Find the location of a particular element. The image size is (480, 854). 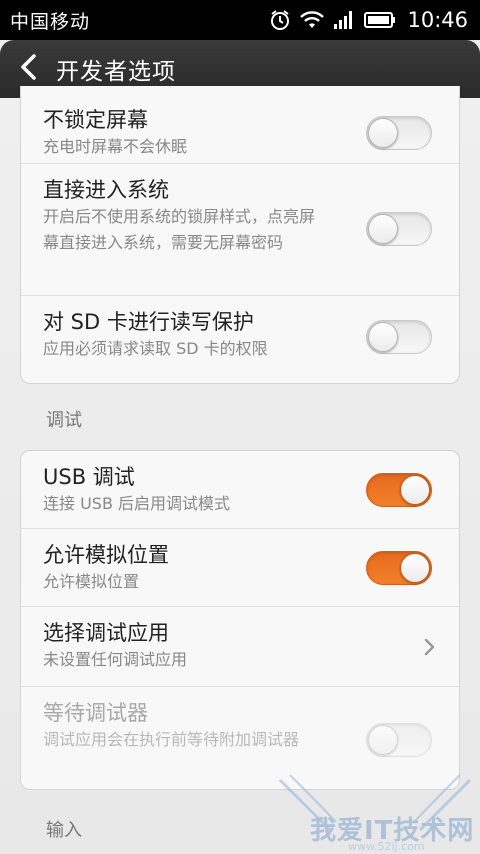

setting-title: 选择调试应用 is located at coordinates (106, 633).